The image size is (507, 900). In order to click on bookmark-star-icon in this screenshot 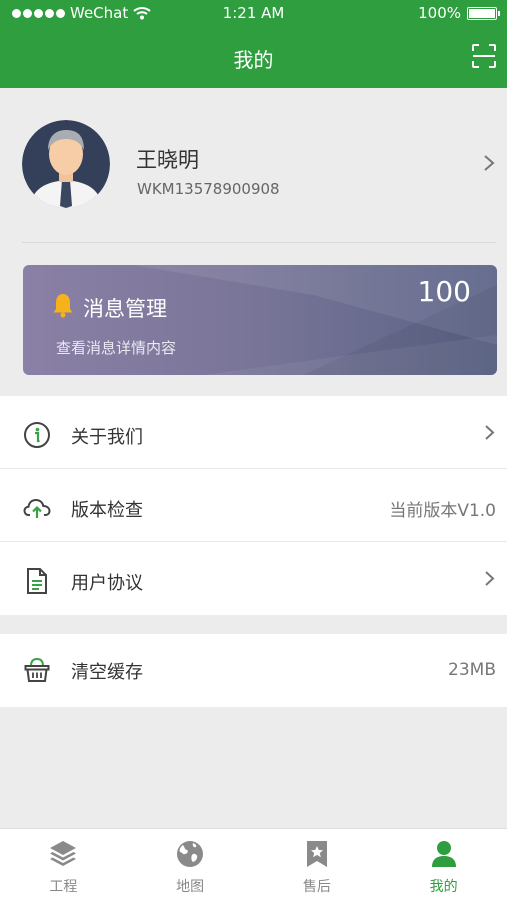, I will do `click(316, 854)`.